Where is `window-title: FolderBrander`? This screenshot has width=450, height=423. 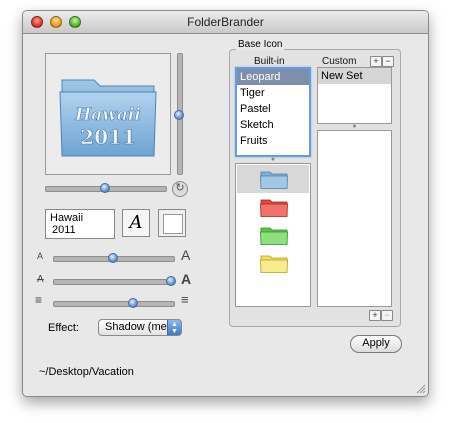 window-title: FolderBrander is located at coordinates (225, 22).